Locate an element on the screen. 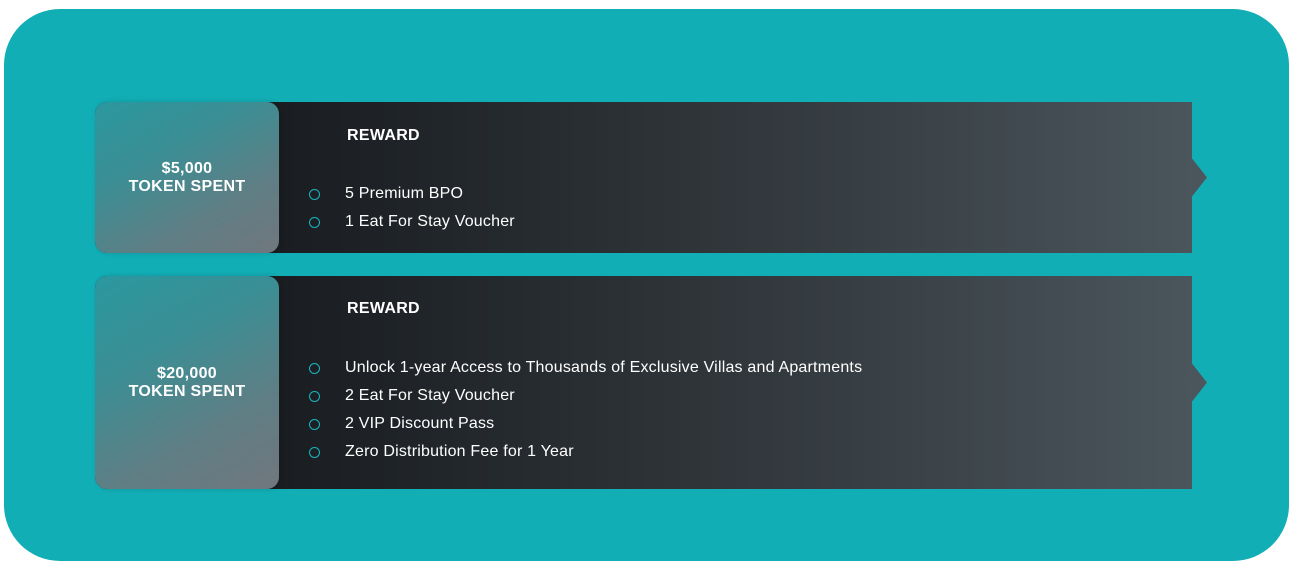  tier-amount: $5,000 is located at coordinates (187, 168).